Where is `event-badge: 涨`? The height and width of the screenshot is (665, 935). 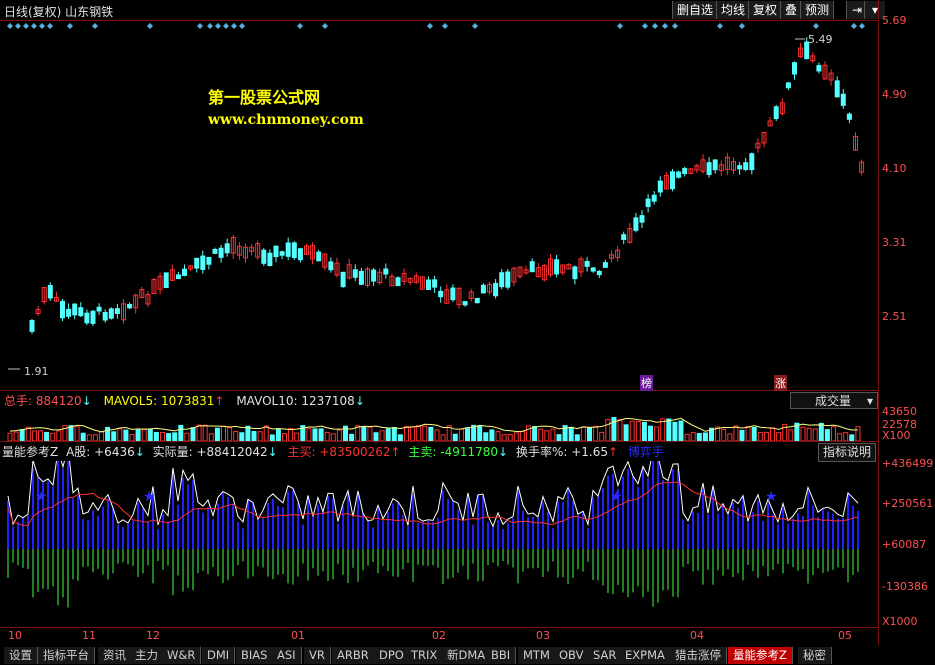
event-badge: 涨 is located at coordinates (780, 383).